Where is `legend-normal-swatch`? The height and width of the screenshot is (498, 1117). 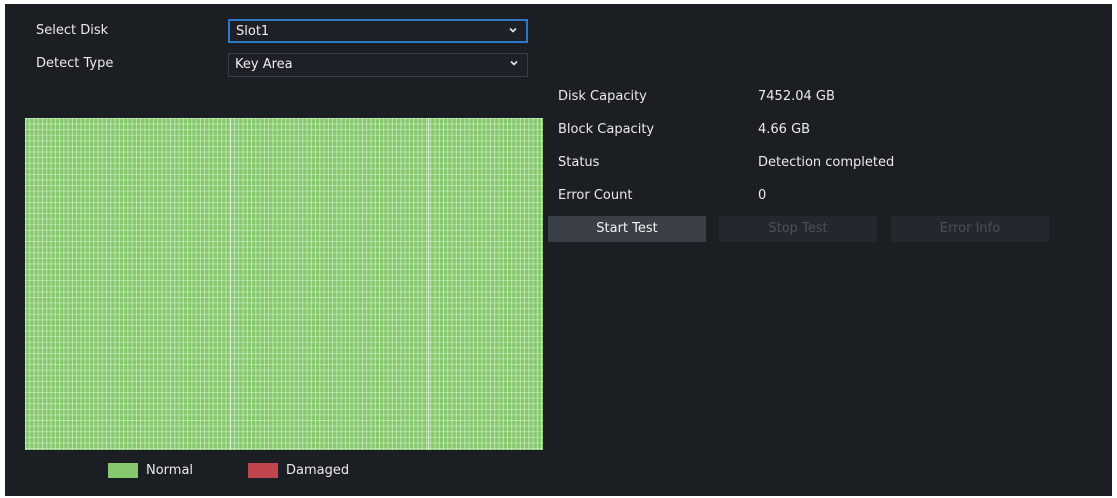 legend-normal-swatch is located at coordinates (123, 470).